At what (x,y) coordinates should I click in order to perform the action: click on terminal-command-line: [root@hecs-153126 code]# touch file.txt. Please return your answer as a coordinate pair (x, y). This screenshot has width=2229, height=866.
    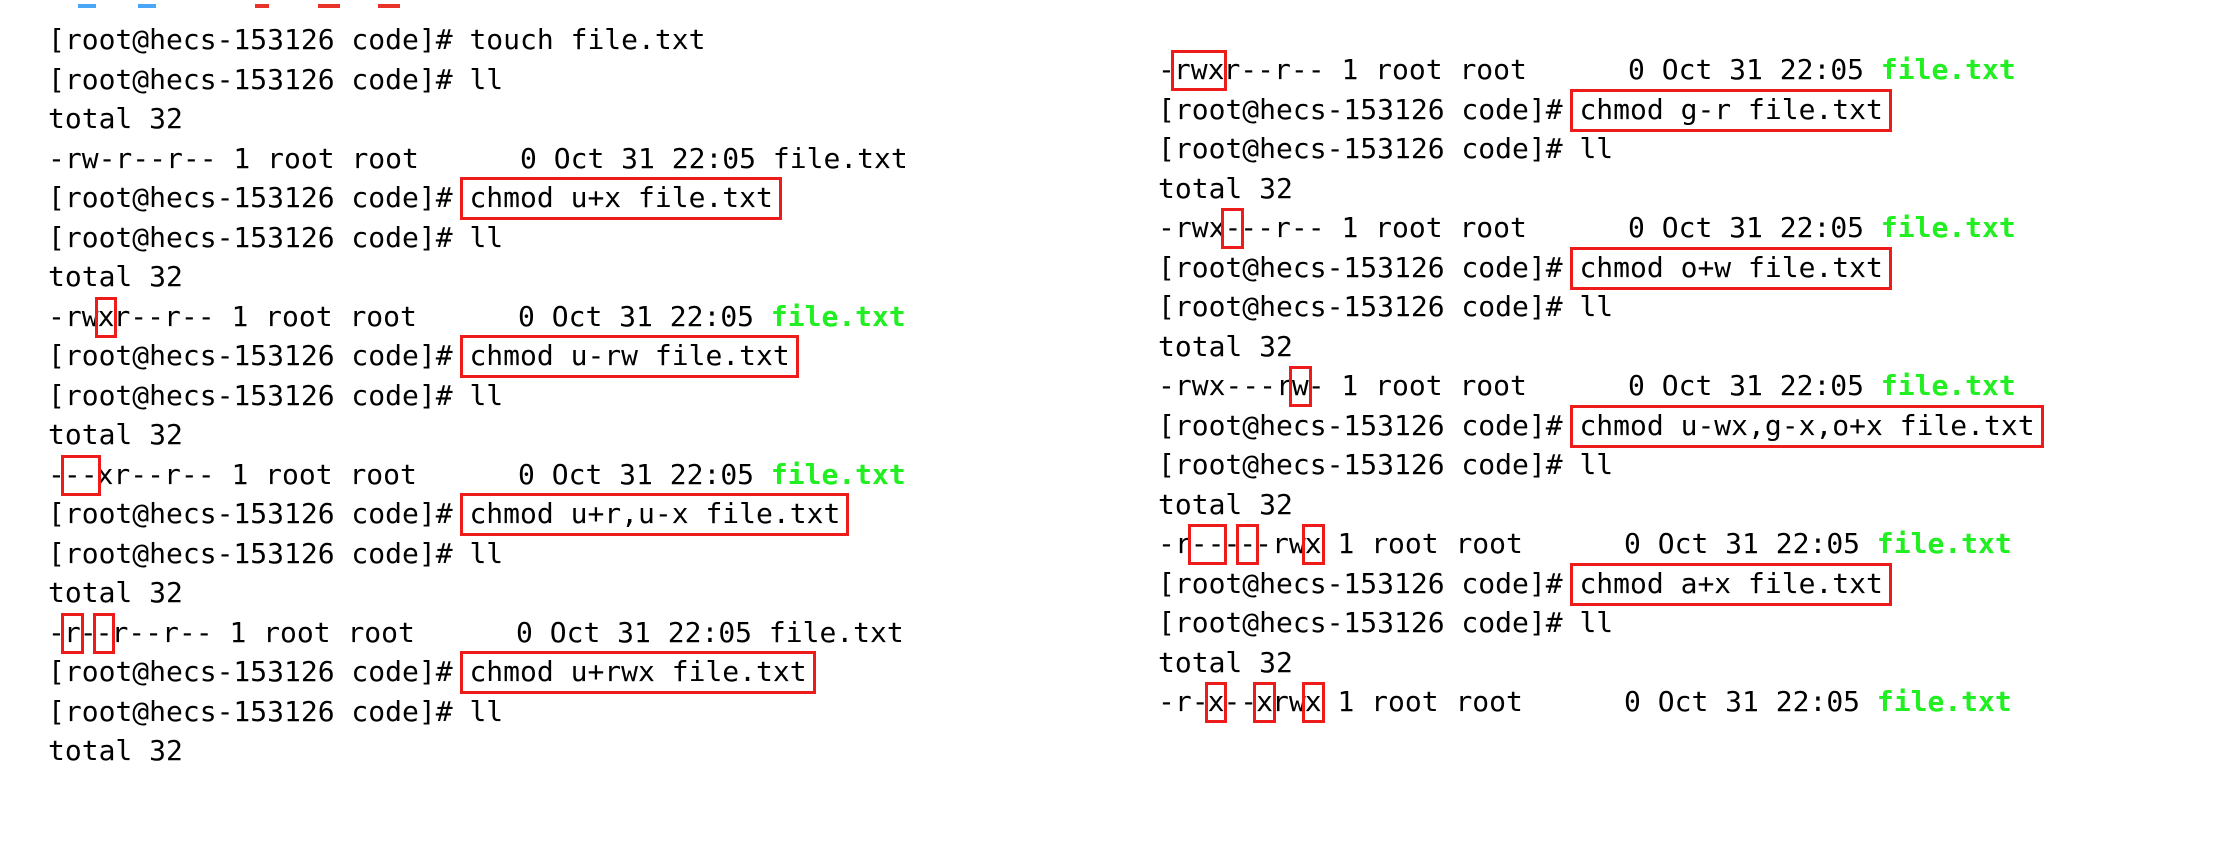
    Looking at the image, I should click on (478, 40).